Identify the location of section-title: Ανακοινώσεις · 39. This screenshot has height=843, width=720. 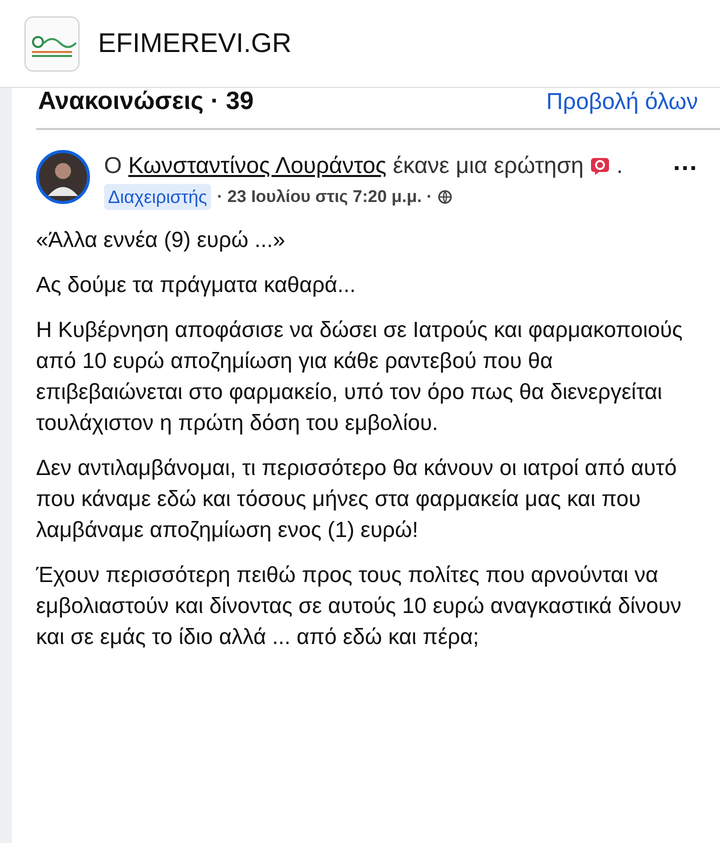
(146, 101).